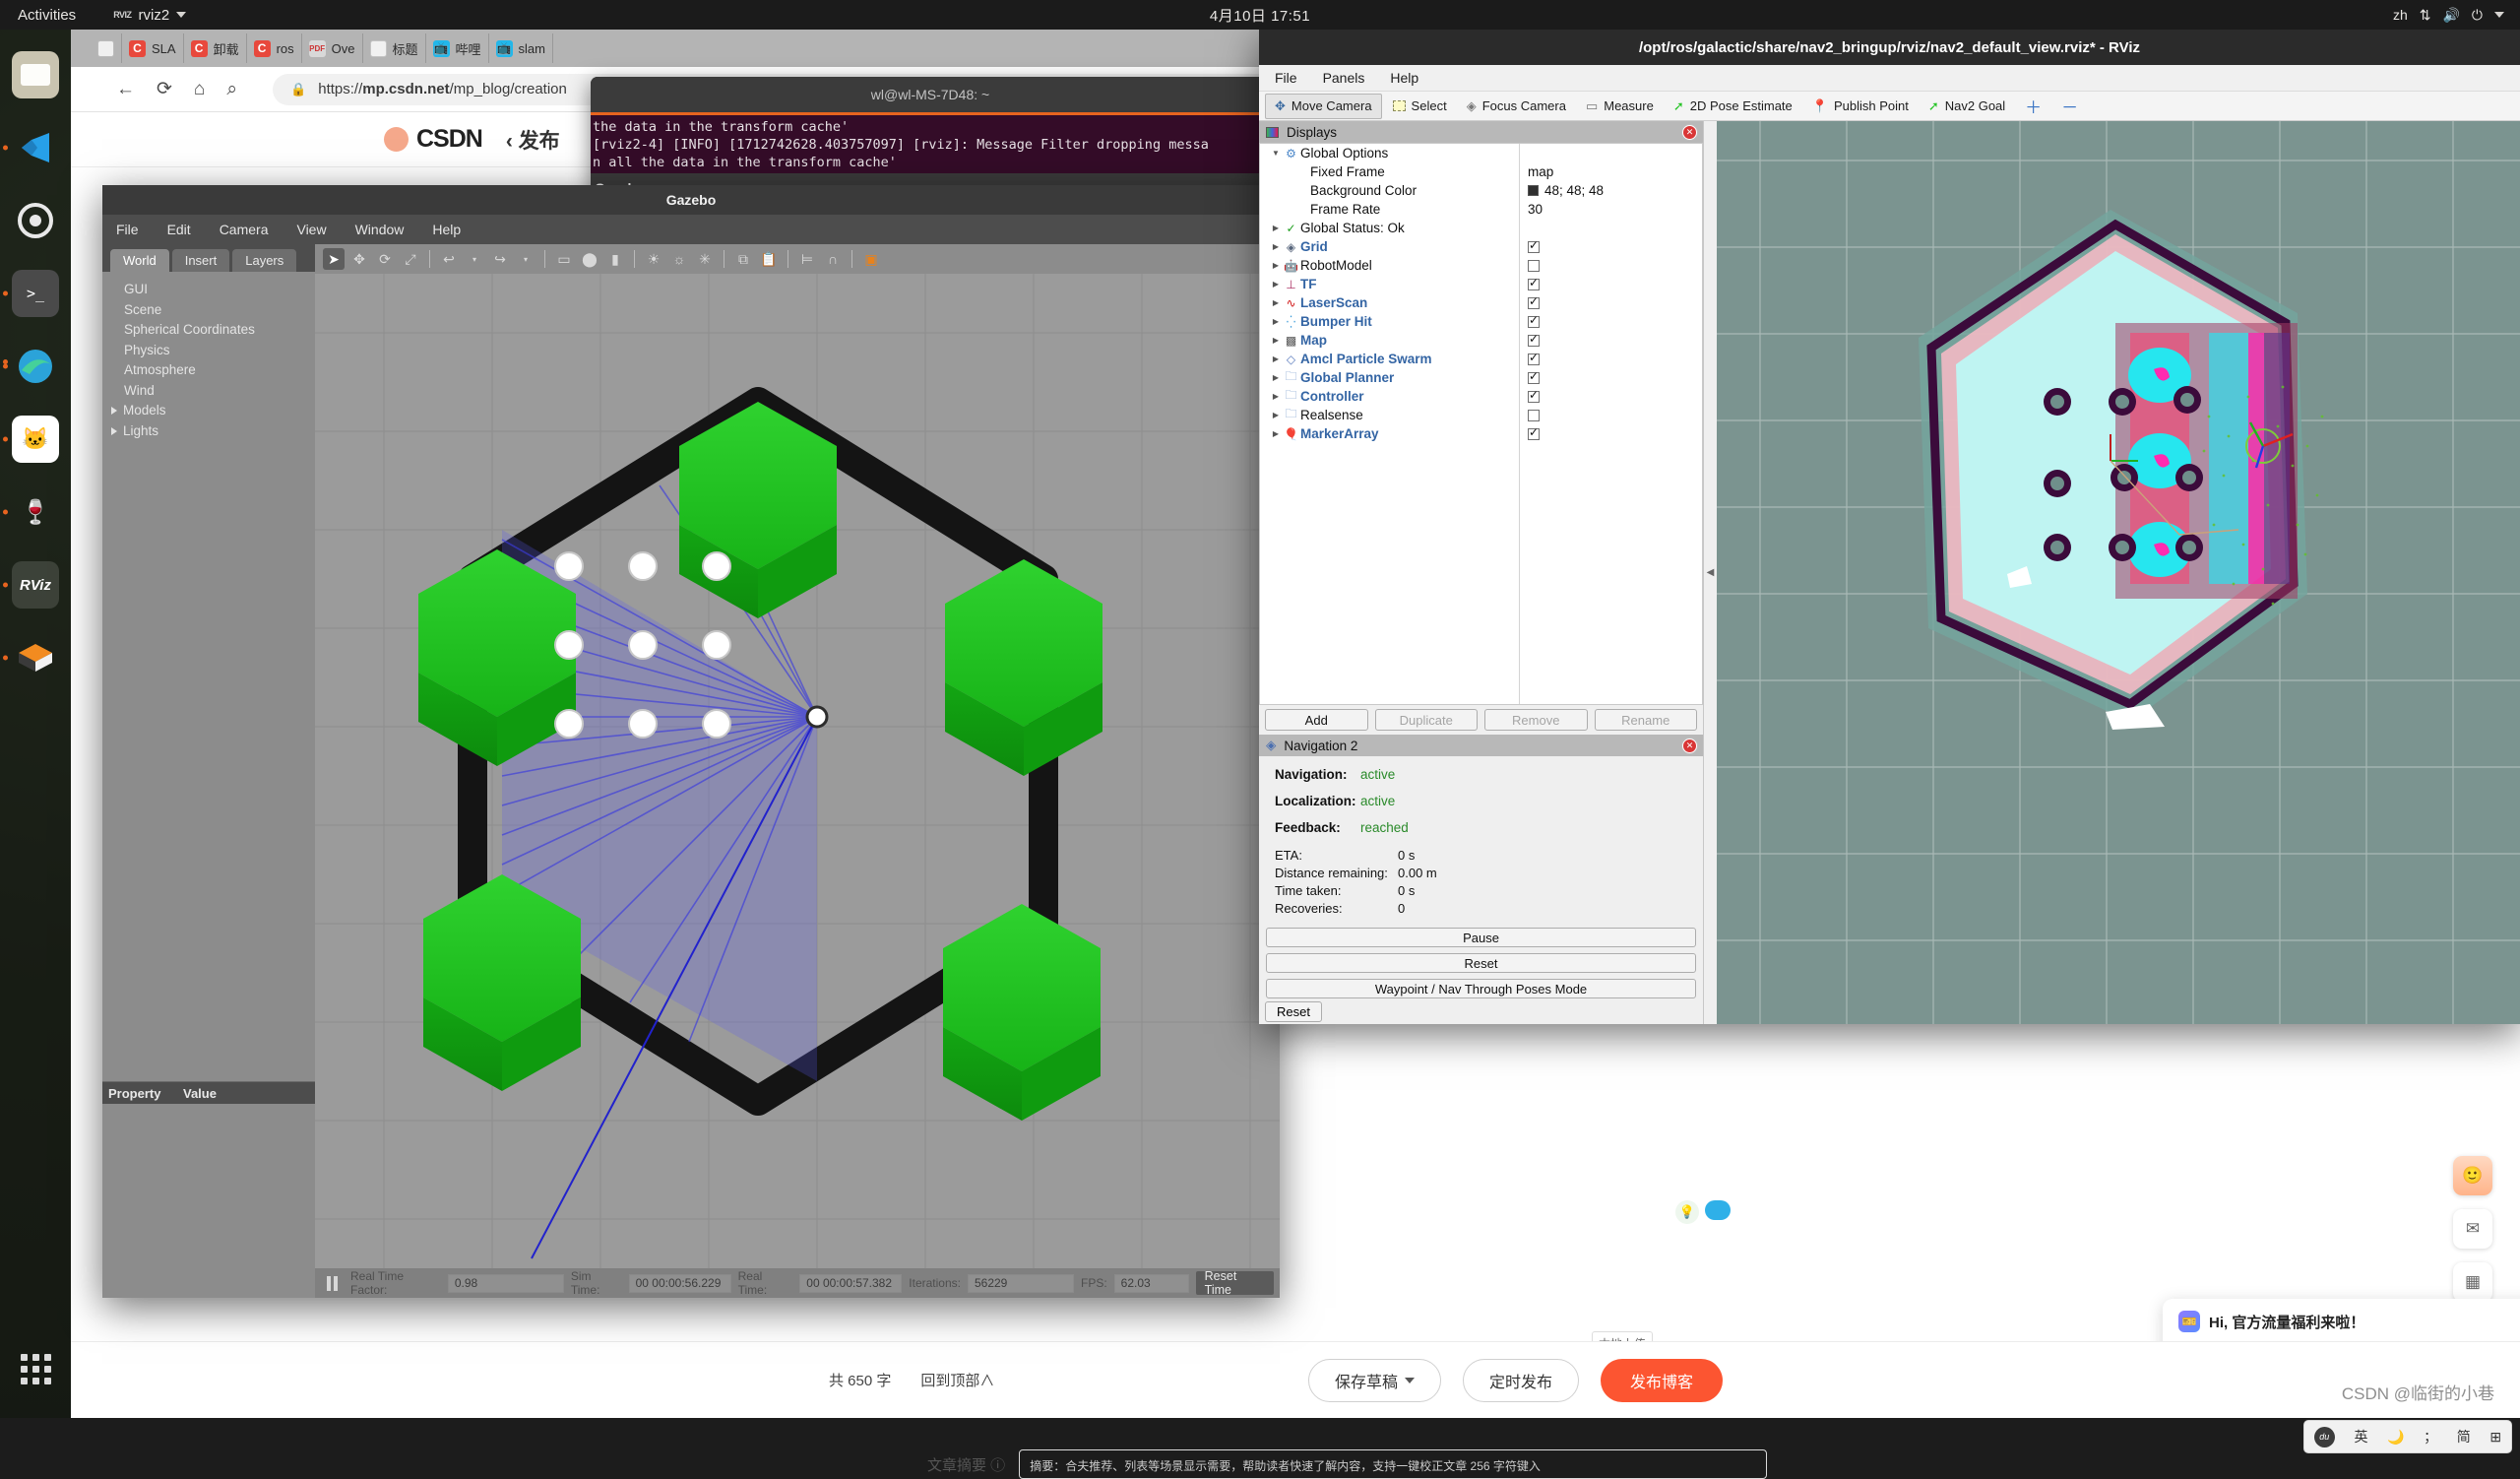 The height and width of the screenshot is (1479, 2520). I want to click on light-point-icon: ☀, so click(653, 259).